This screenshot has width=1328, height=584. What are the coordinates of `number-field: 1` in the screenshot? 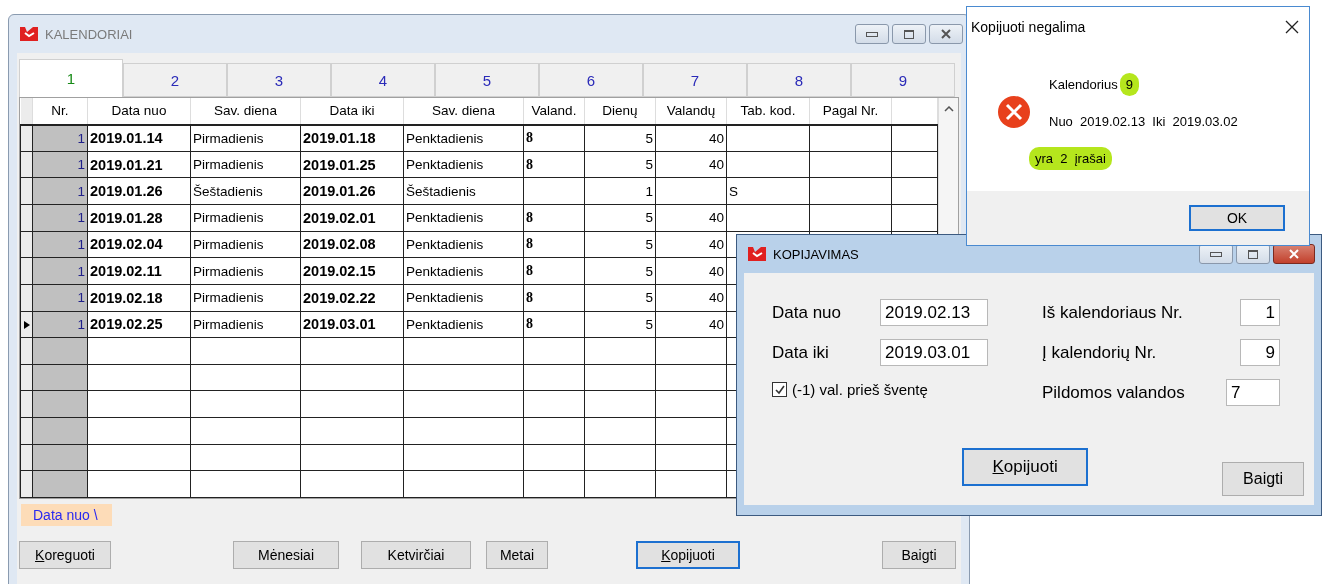 It's located at (1260, 312).